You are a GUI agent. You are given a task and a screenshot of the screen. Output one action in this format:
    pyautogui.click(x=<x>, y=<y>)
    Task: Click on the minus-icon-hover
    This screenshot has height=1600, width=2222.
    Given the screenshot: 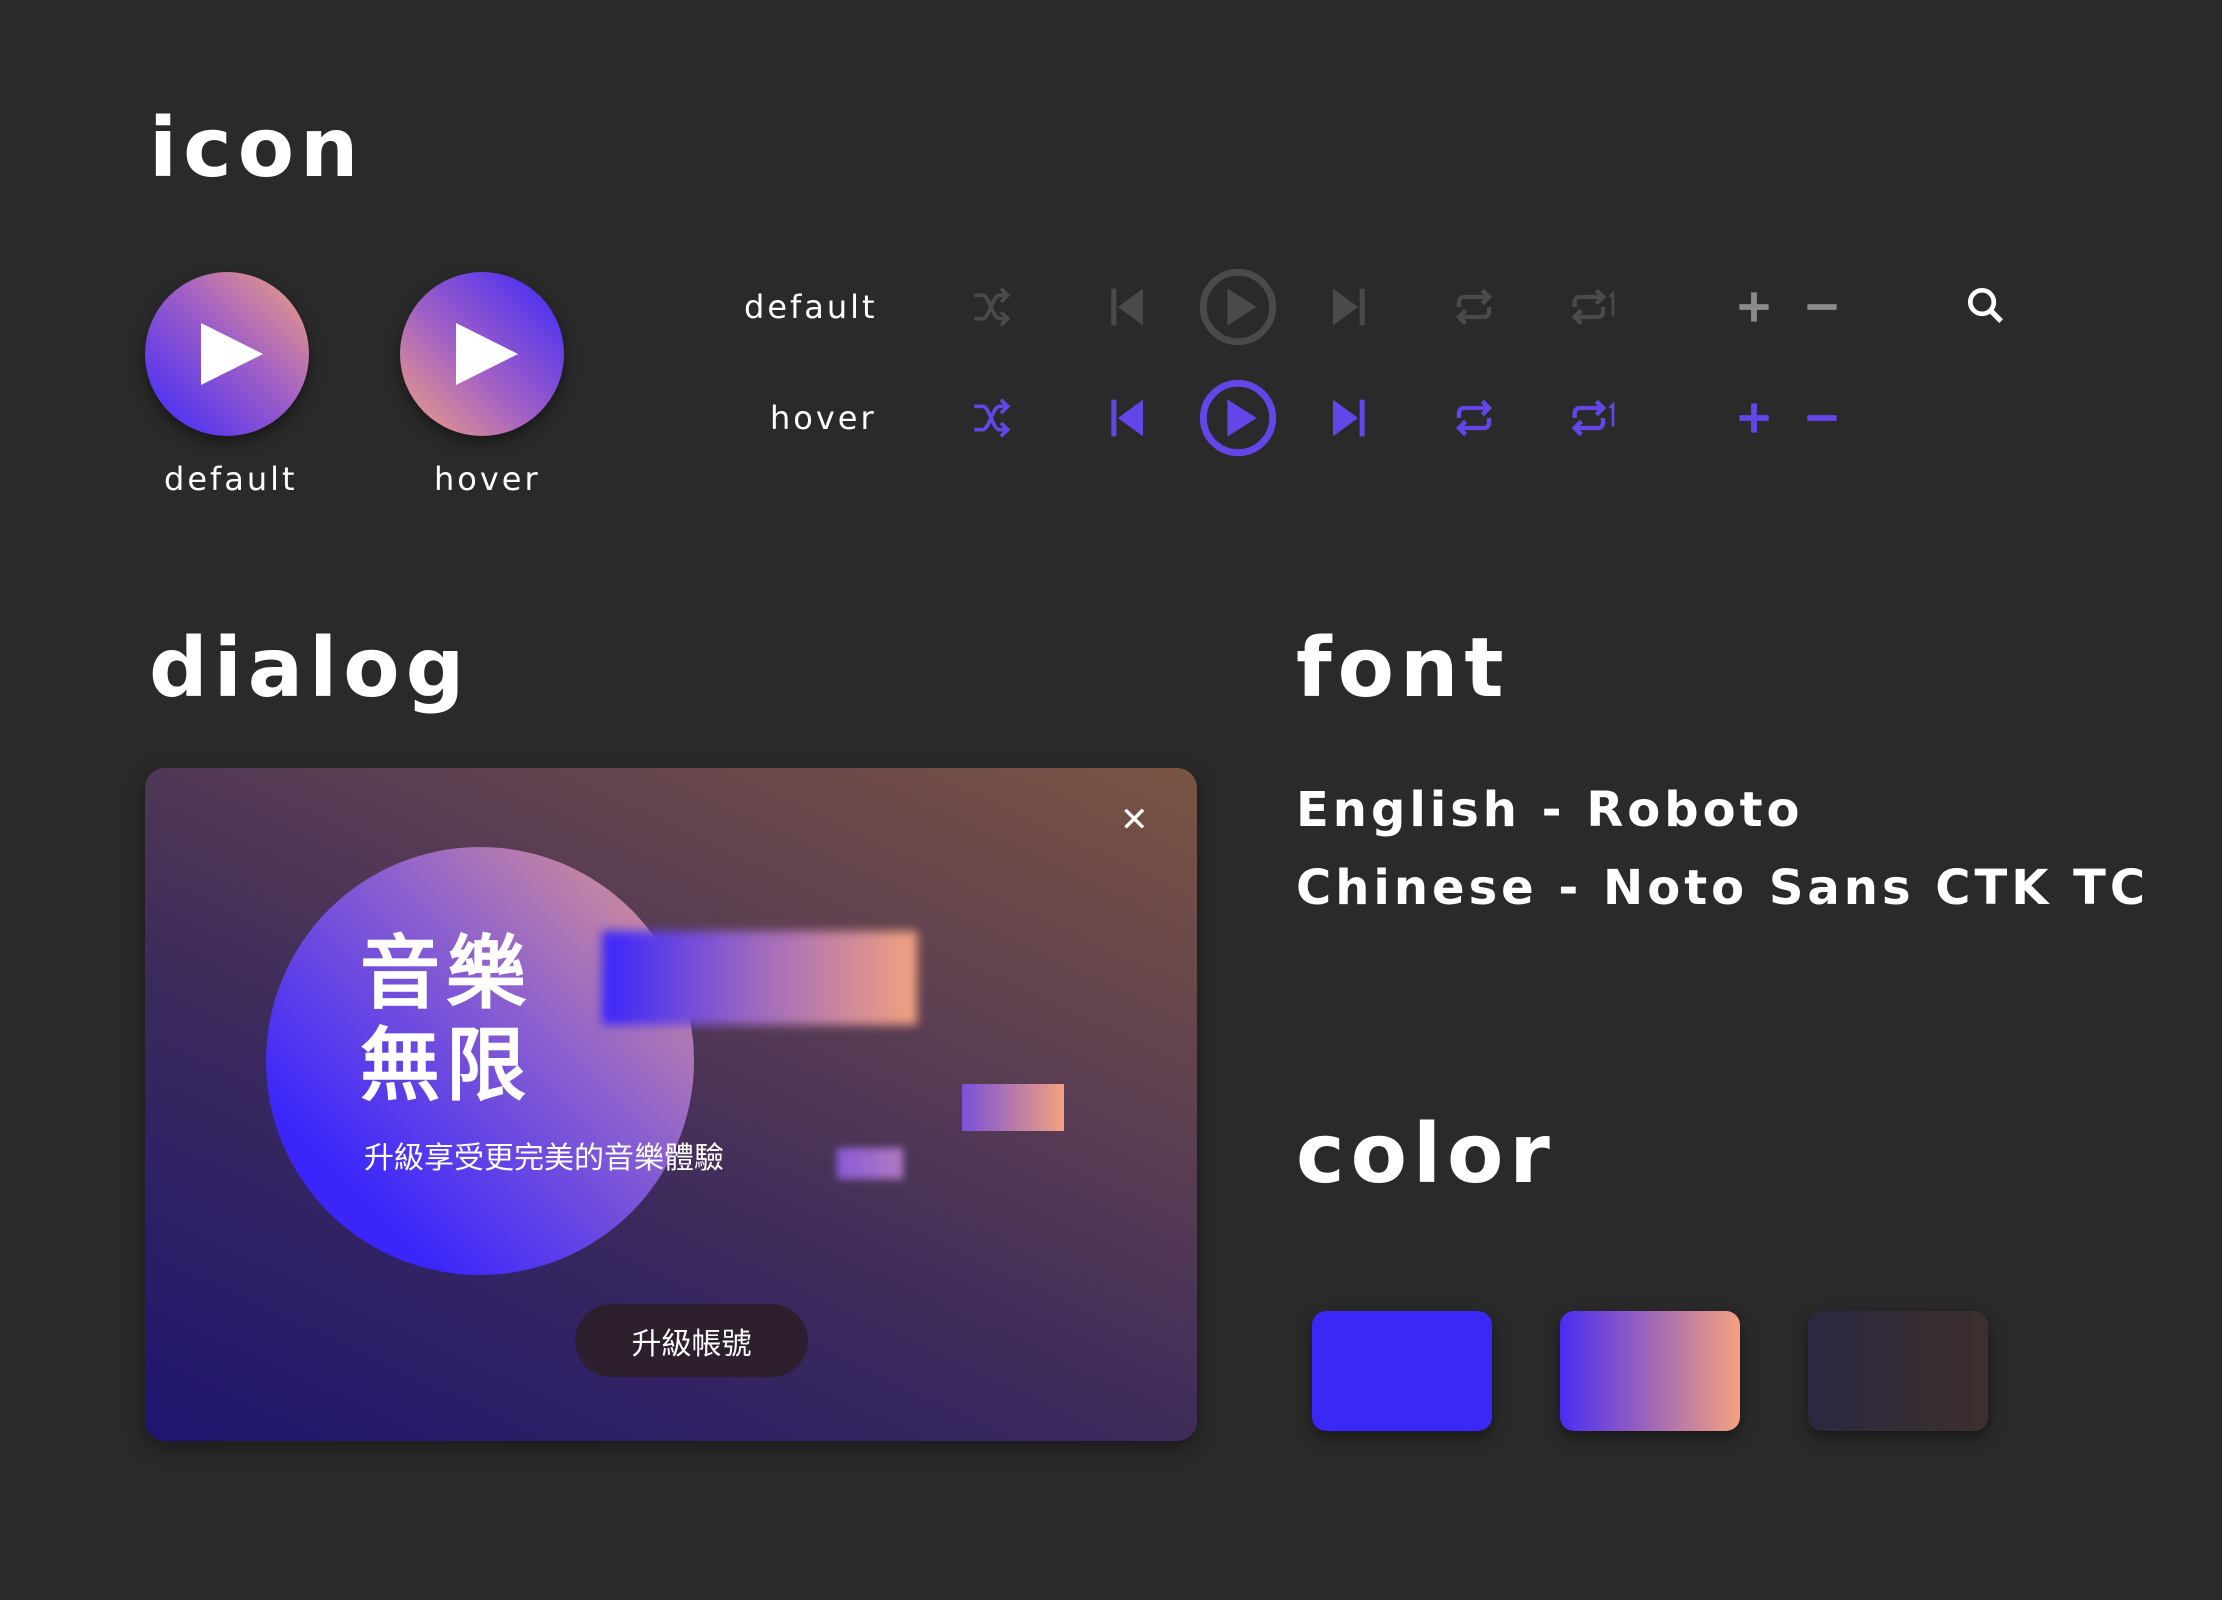 What is the action you would take?
    pyautogui.click(x=1822, y=418)
    